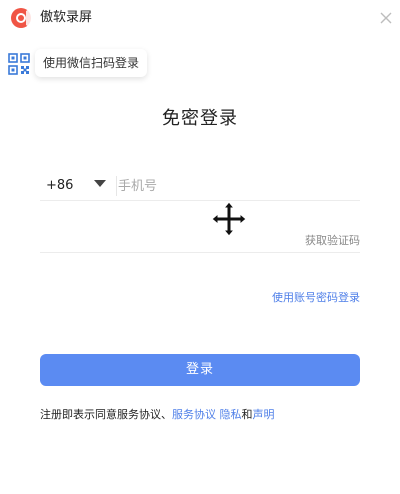 This screenshot has height=494, width=400. Describe the element at coordinates (19, 64) in the screenshot. I see `qr-code-icon` at that location.